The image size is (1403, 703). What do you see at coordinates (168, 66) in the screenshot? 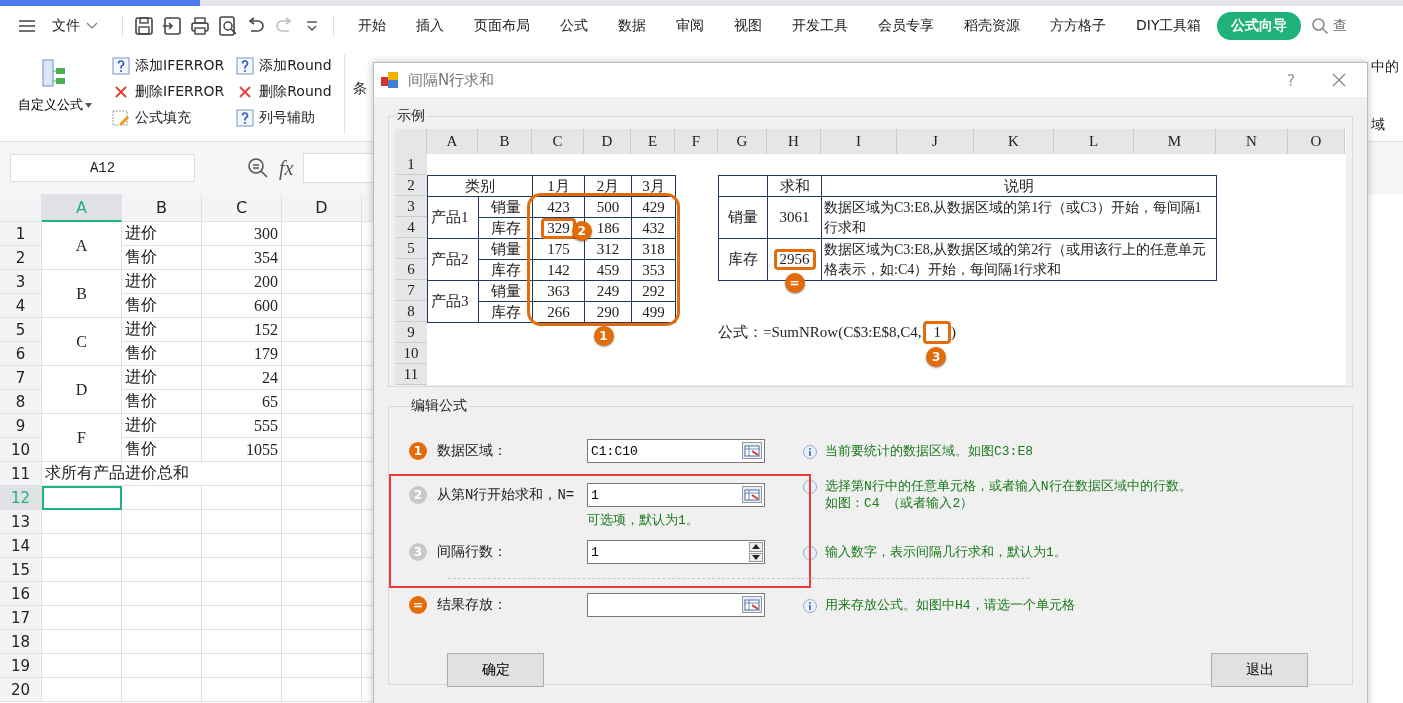
I see `ribbon-button: 添加IFERROR` at bounding box center [168, 66].